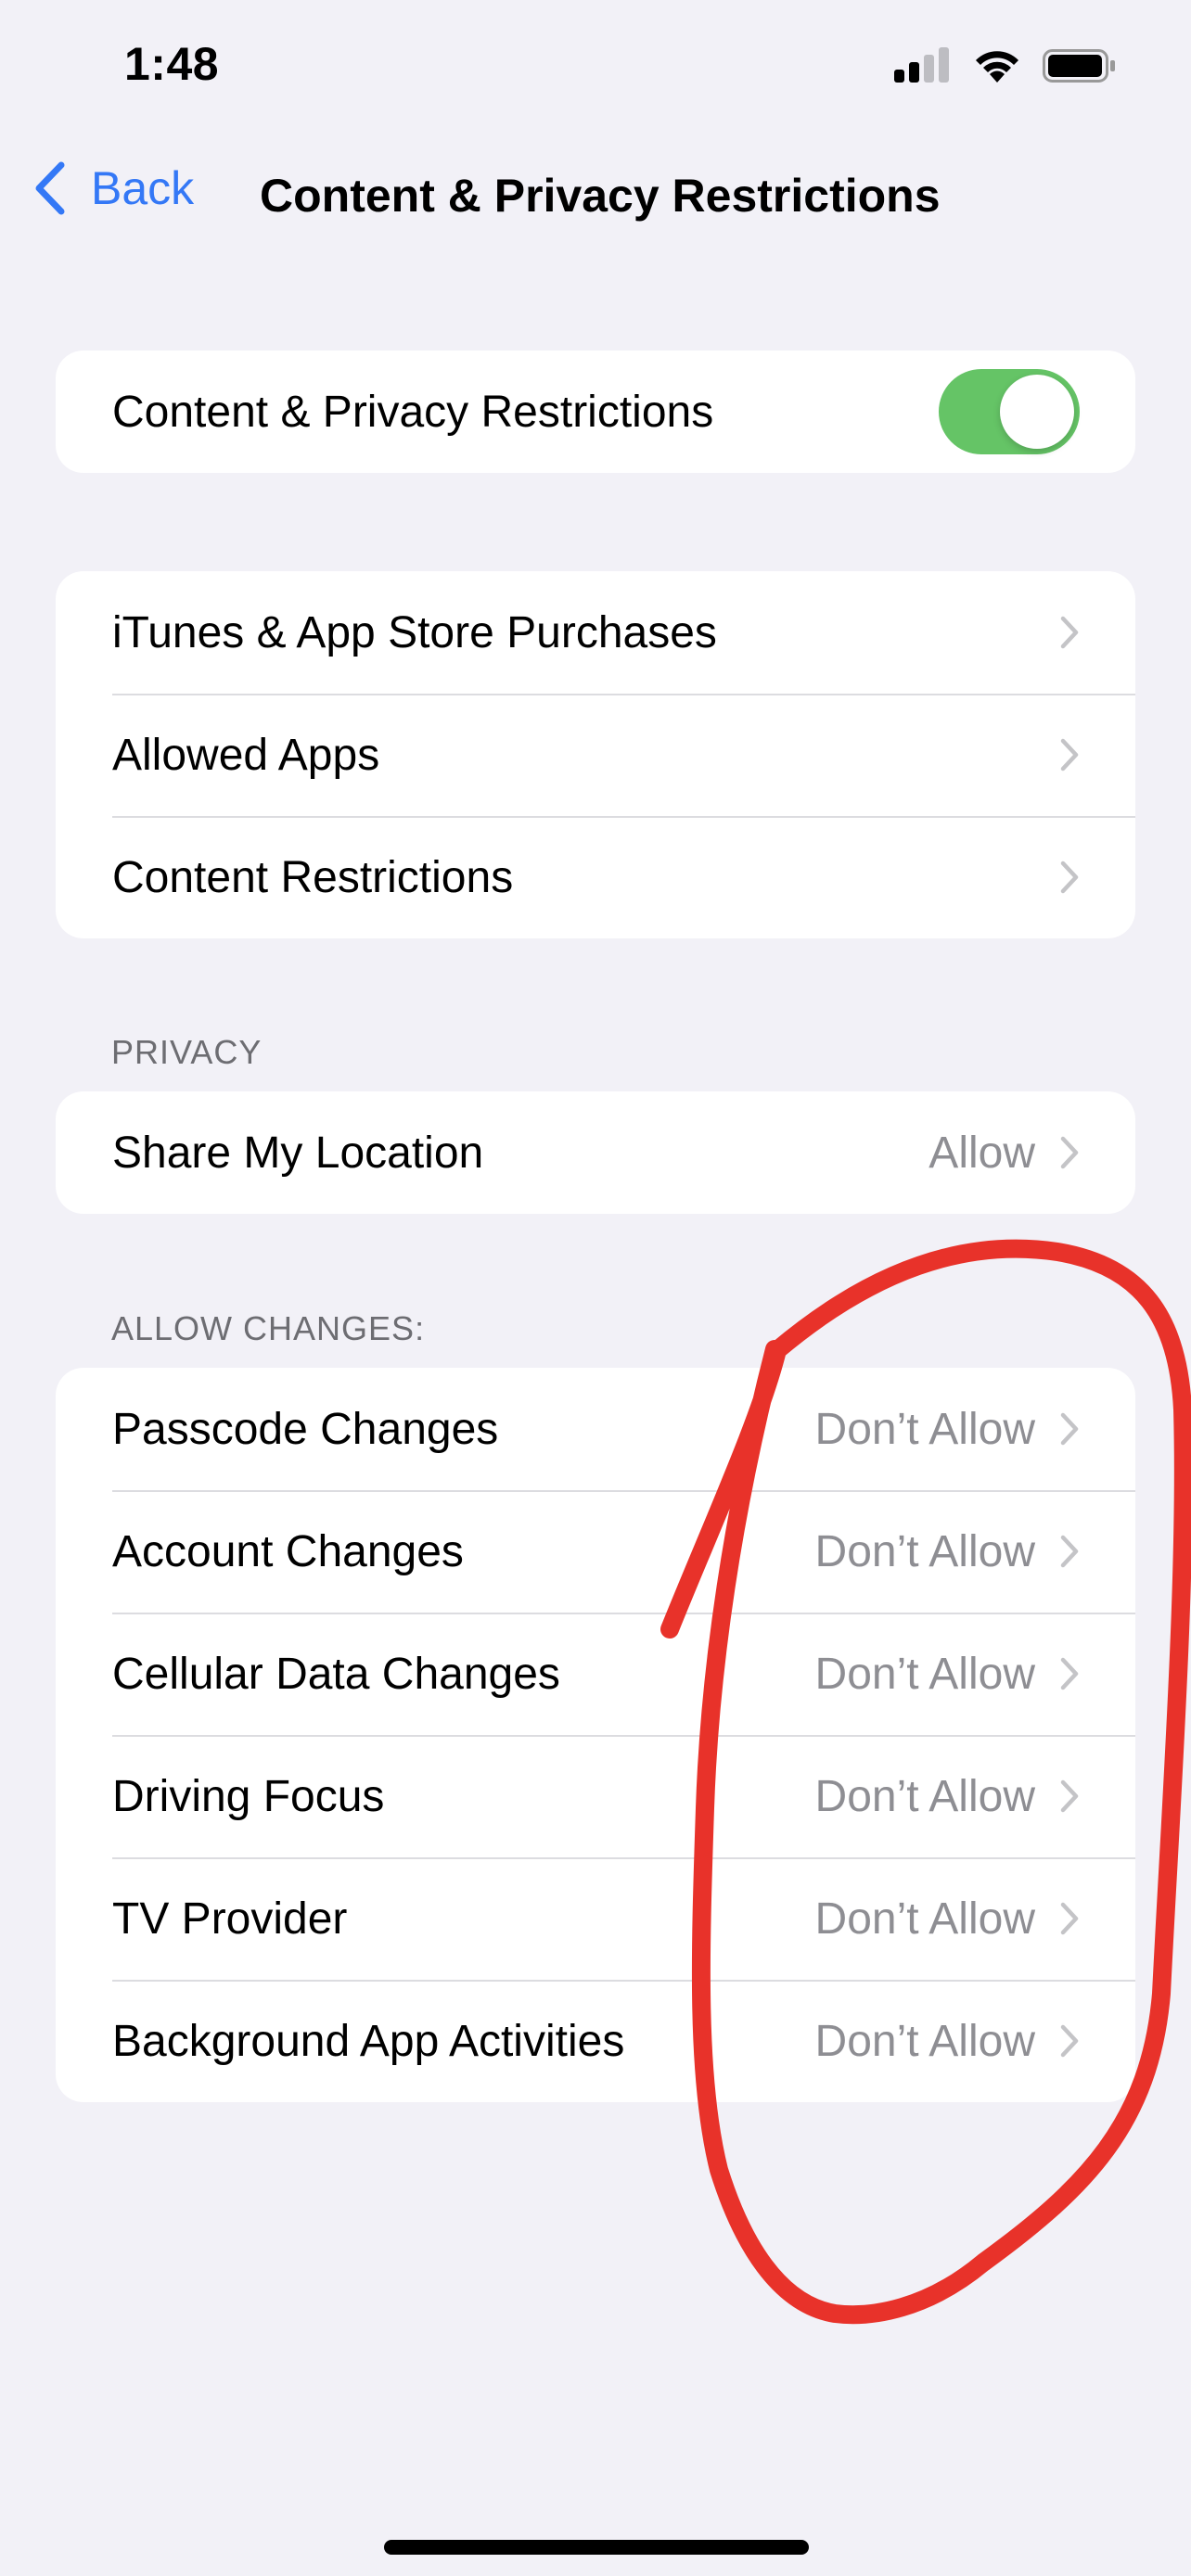  Describe the element at coordinates (313, 877) in the screenshot. I see `row-label: Content Restrictions` at that location.